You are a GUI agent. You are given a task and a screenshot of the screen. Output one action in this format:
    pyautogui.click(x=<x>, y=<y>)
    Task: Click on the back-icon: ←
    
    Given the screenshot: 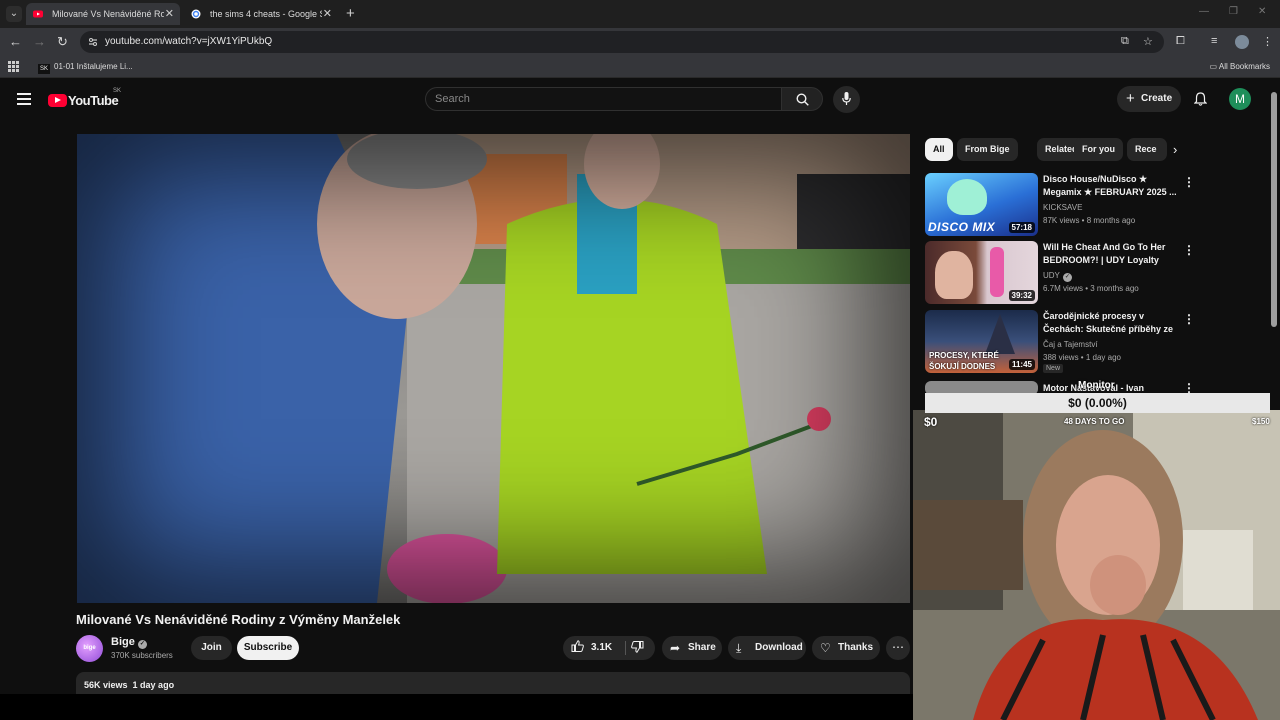 What is the action you would take?
    pyautogui.click(x=15, y=42)
    